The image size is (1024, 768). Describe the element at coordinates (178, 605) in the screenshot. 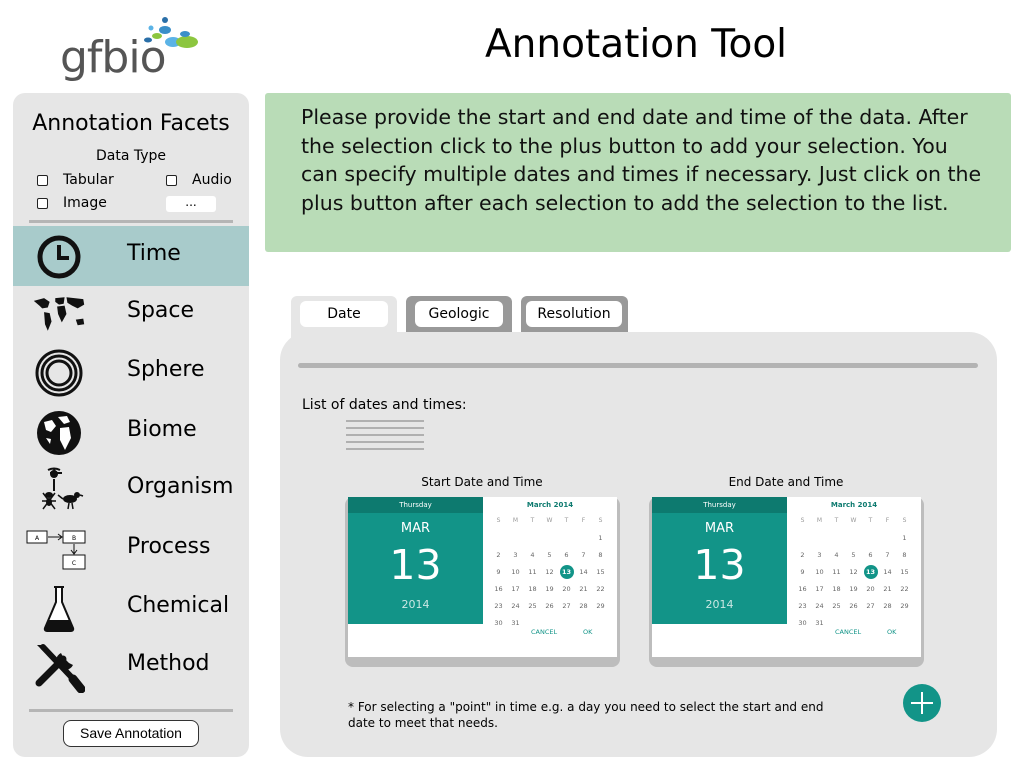

I see `sidebar-item-label: Chemical` at that location.